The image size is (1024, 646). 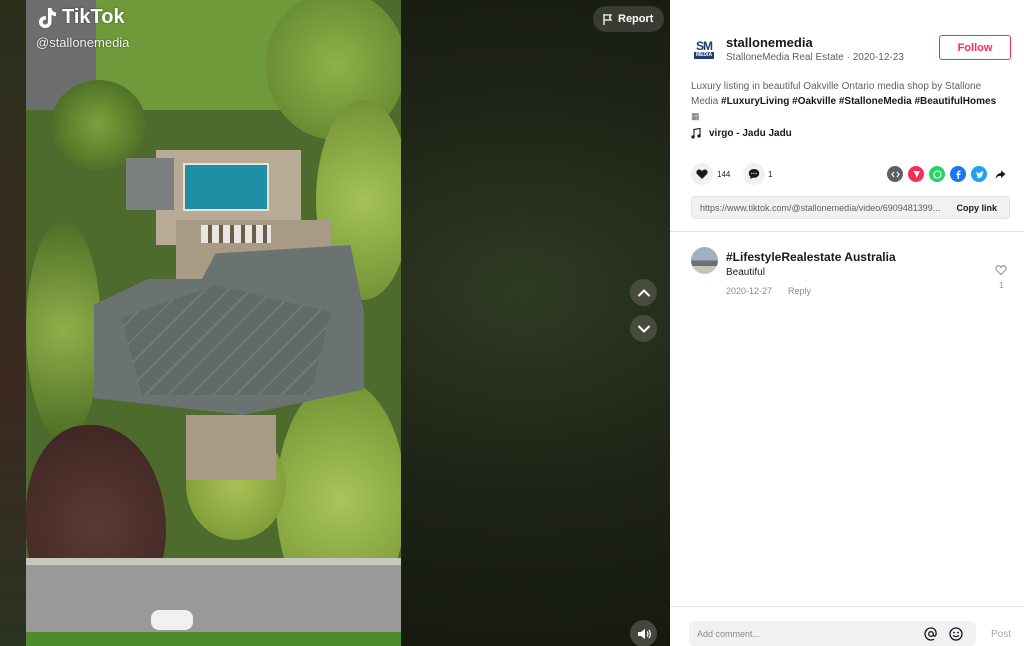 I want to click on tiktok-watermark: TikTok, so click(x=81, y=17).